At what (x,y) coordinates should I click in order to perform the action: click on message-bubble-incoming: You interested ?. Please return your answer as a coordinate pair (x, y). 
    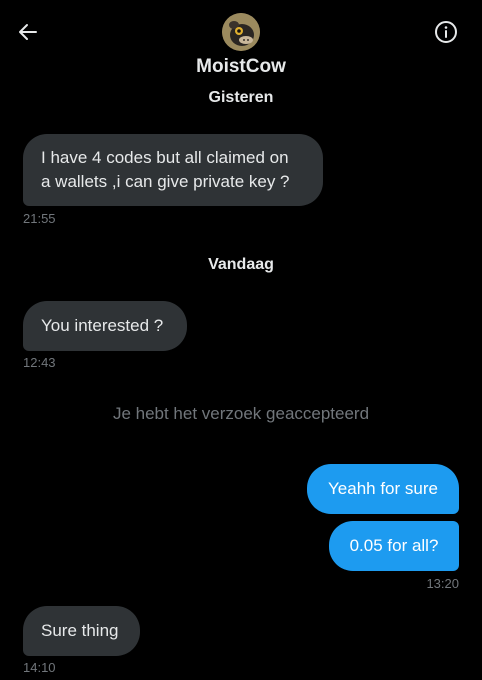
    Looking at the image, I should click on (105, 326).